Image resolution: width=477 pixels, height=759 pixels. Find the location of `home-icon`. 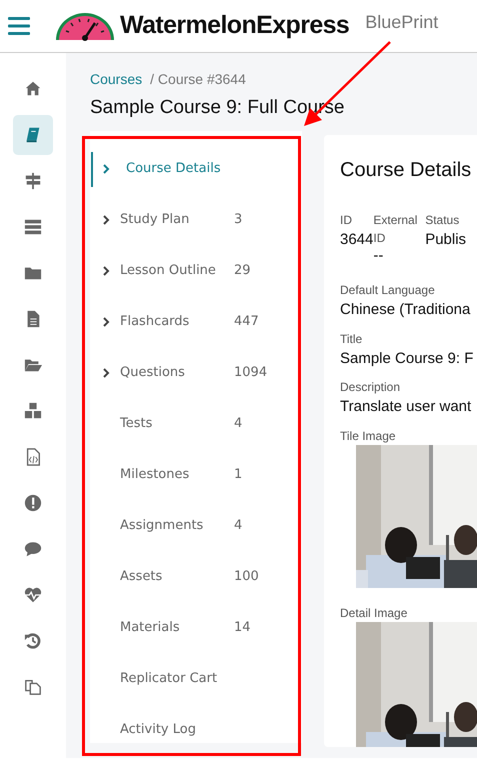

home-icon is located at coordinates (33, 89).